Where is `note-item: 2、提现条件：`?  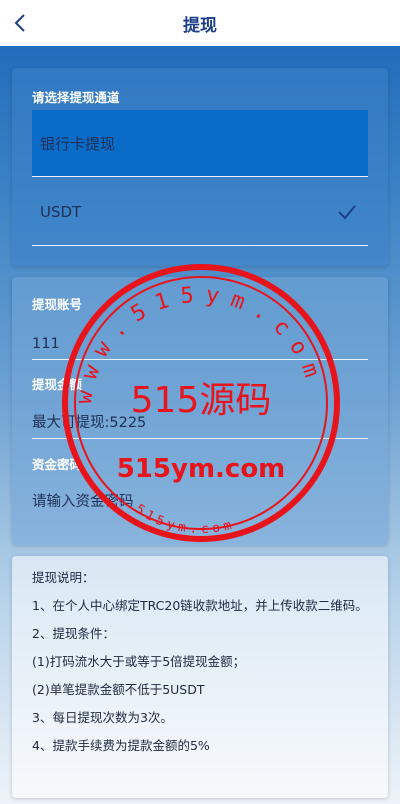
note-item: 2、提现条件： is located at coordinates (73, 633).